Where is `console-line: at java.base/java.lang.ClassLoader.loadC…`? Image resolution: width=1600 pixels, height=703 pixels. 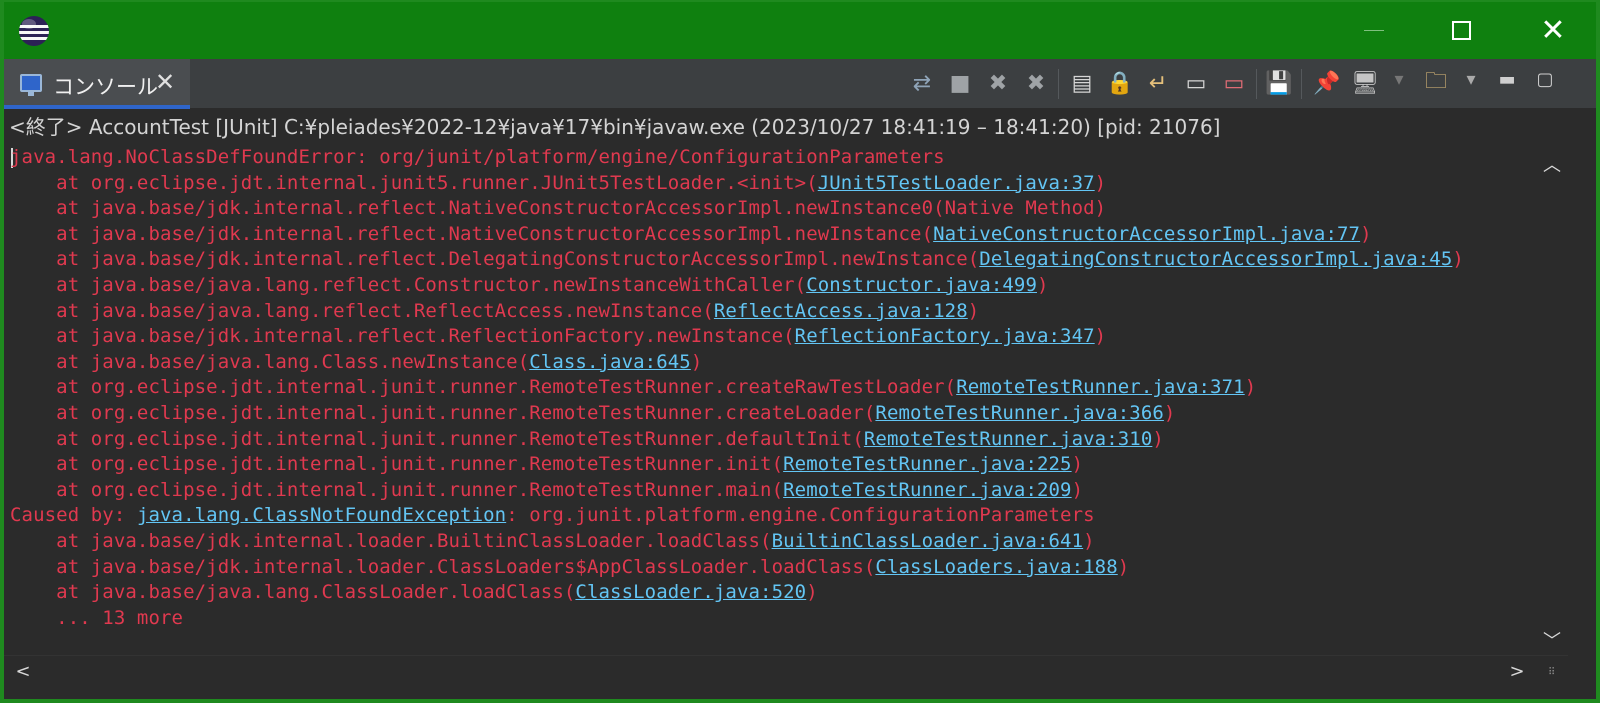 console-line: at java.base/java.lang.ClassLoader.loadC… is located at coordinates (414, 592).